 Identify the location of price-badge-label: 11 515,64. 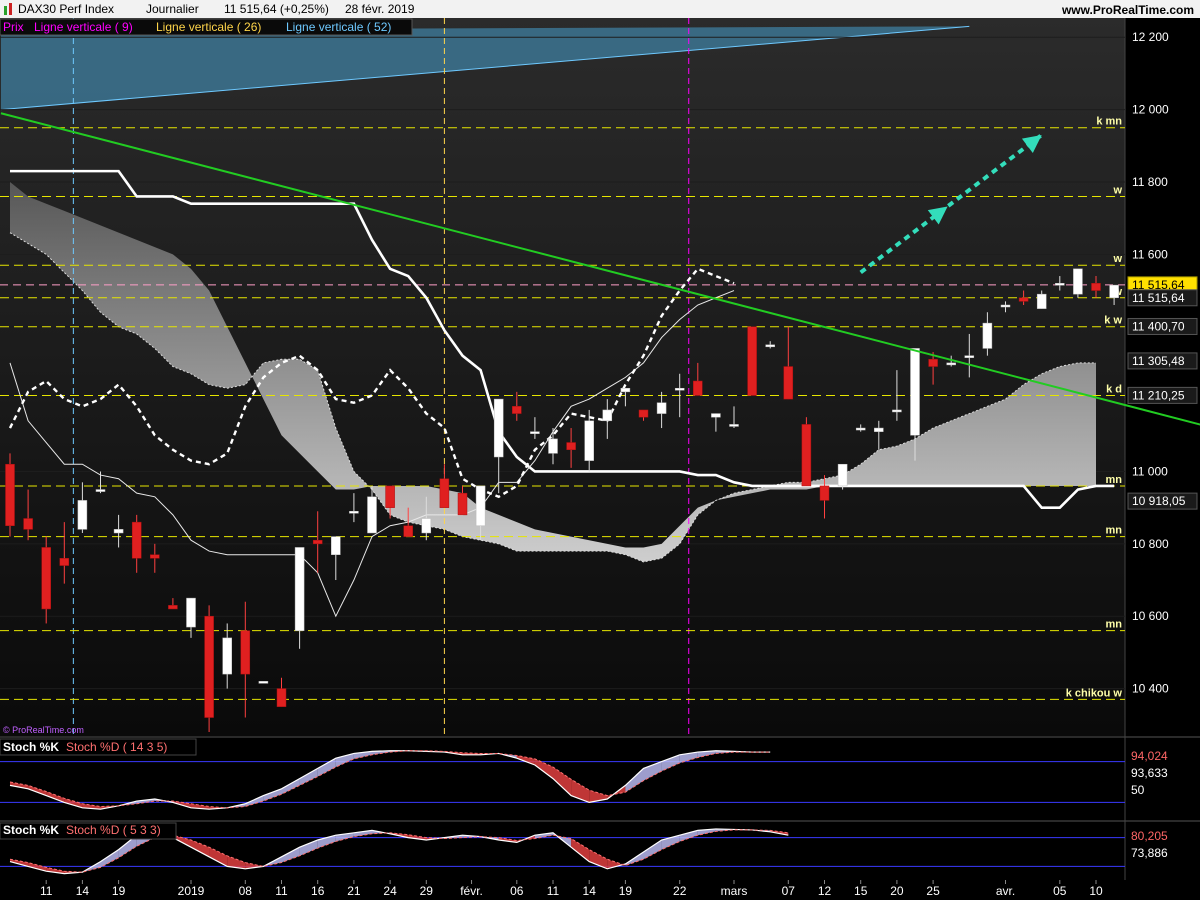
(1158, 298).